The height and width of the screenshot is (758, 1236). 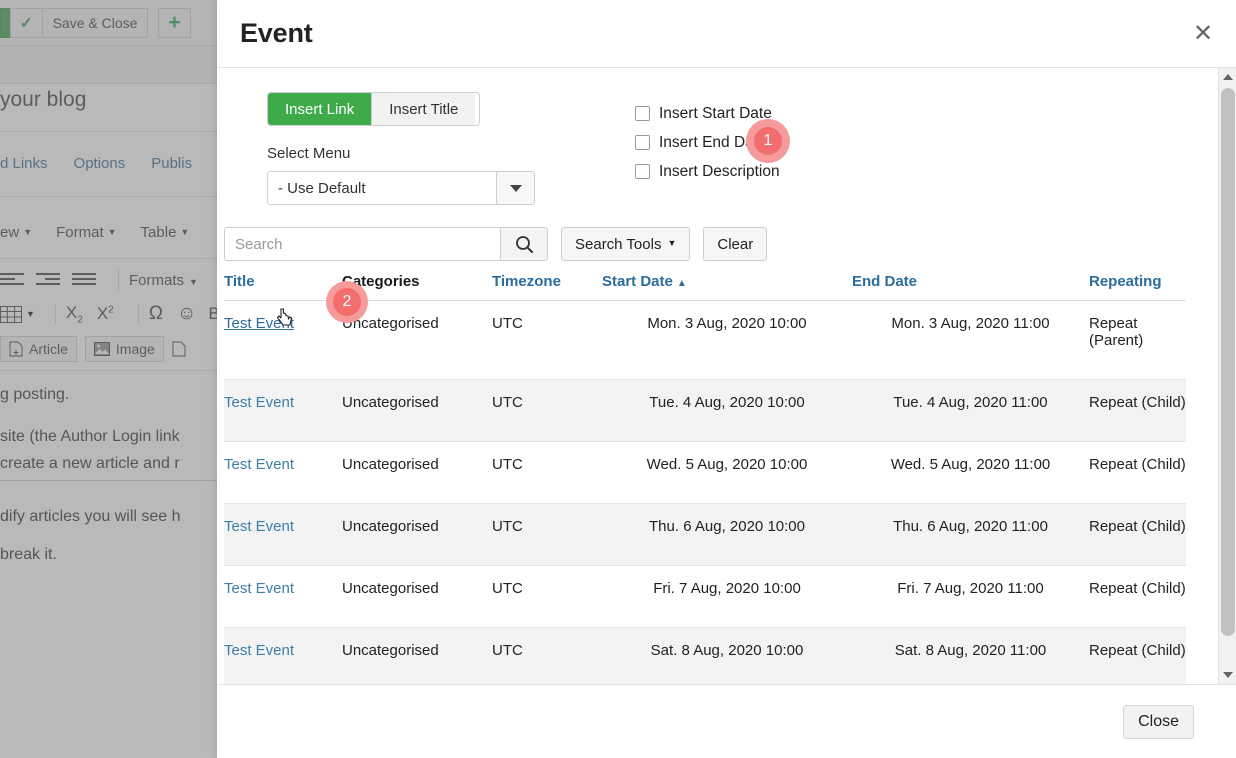 What do you see at coordinates (618, 244) in the screenshot?
I see `search-tools-label: Search Tools` at bounding box center [618, 244].